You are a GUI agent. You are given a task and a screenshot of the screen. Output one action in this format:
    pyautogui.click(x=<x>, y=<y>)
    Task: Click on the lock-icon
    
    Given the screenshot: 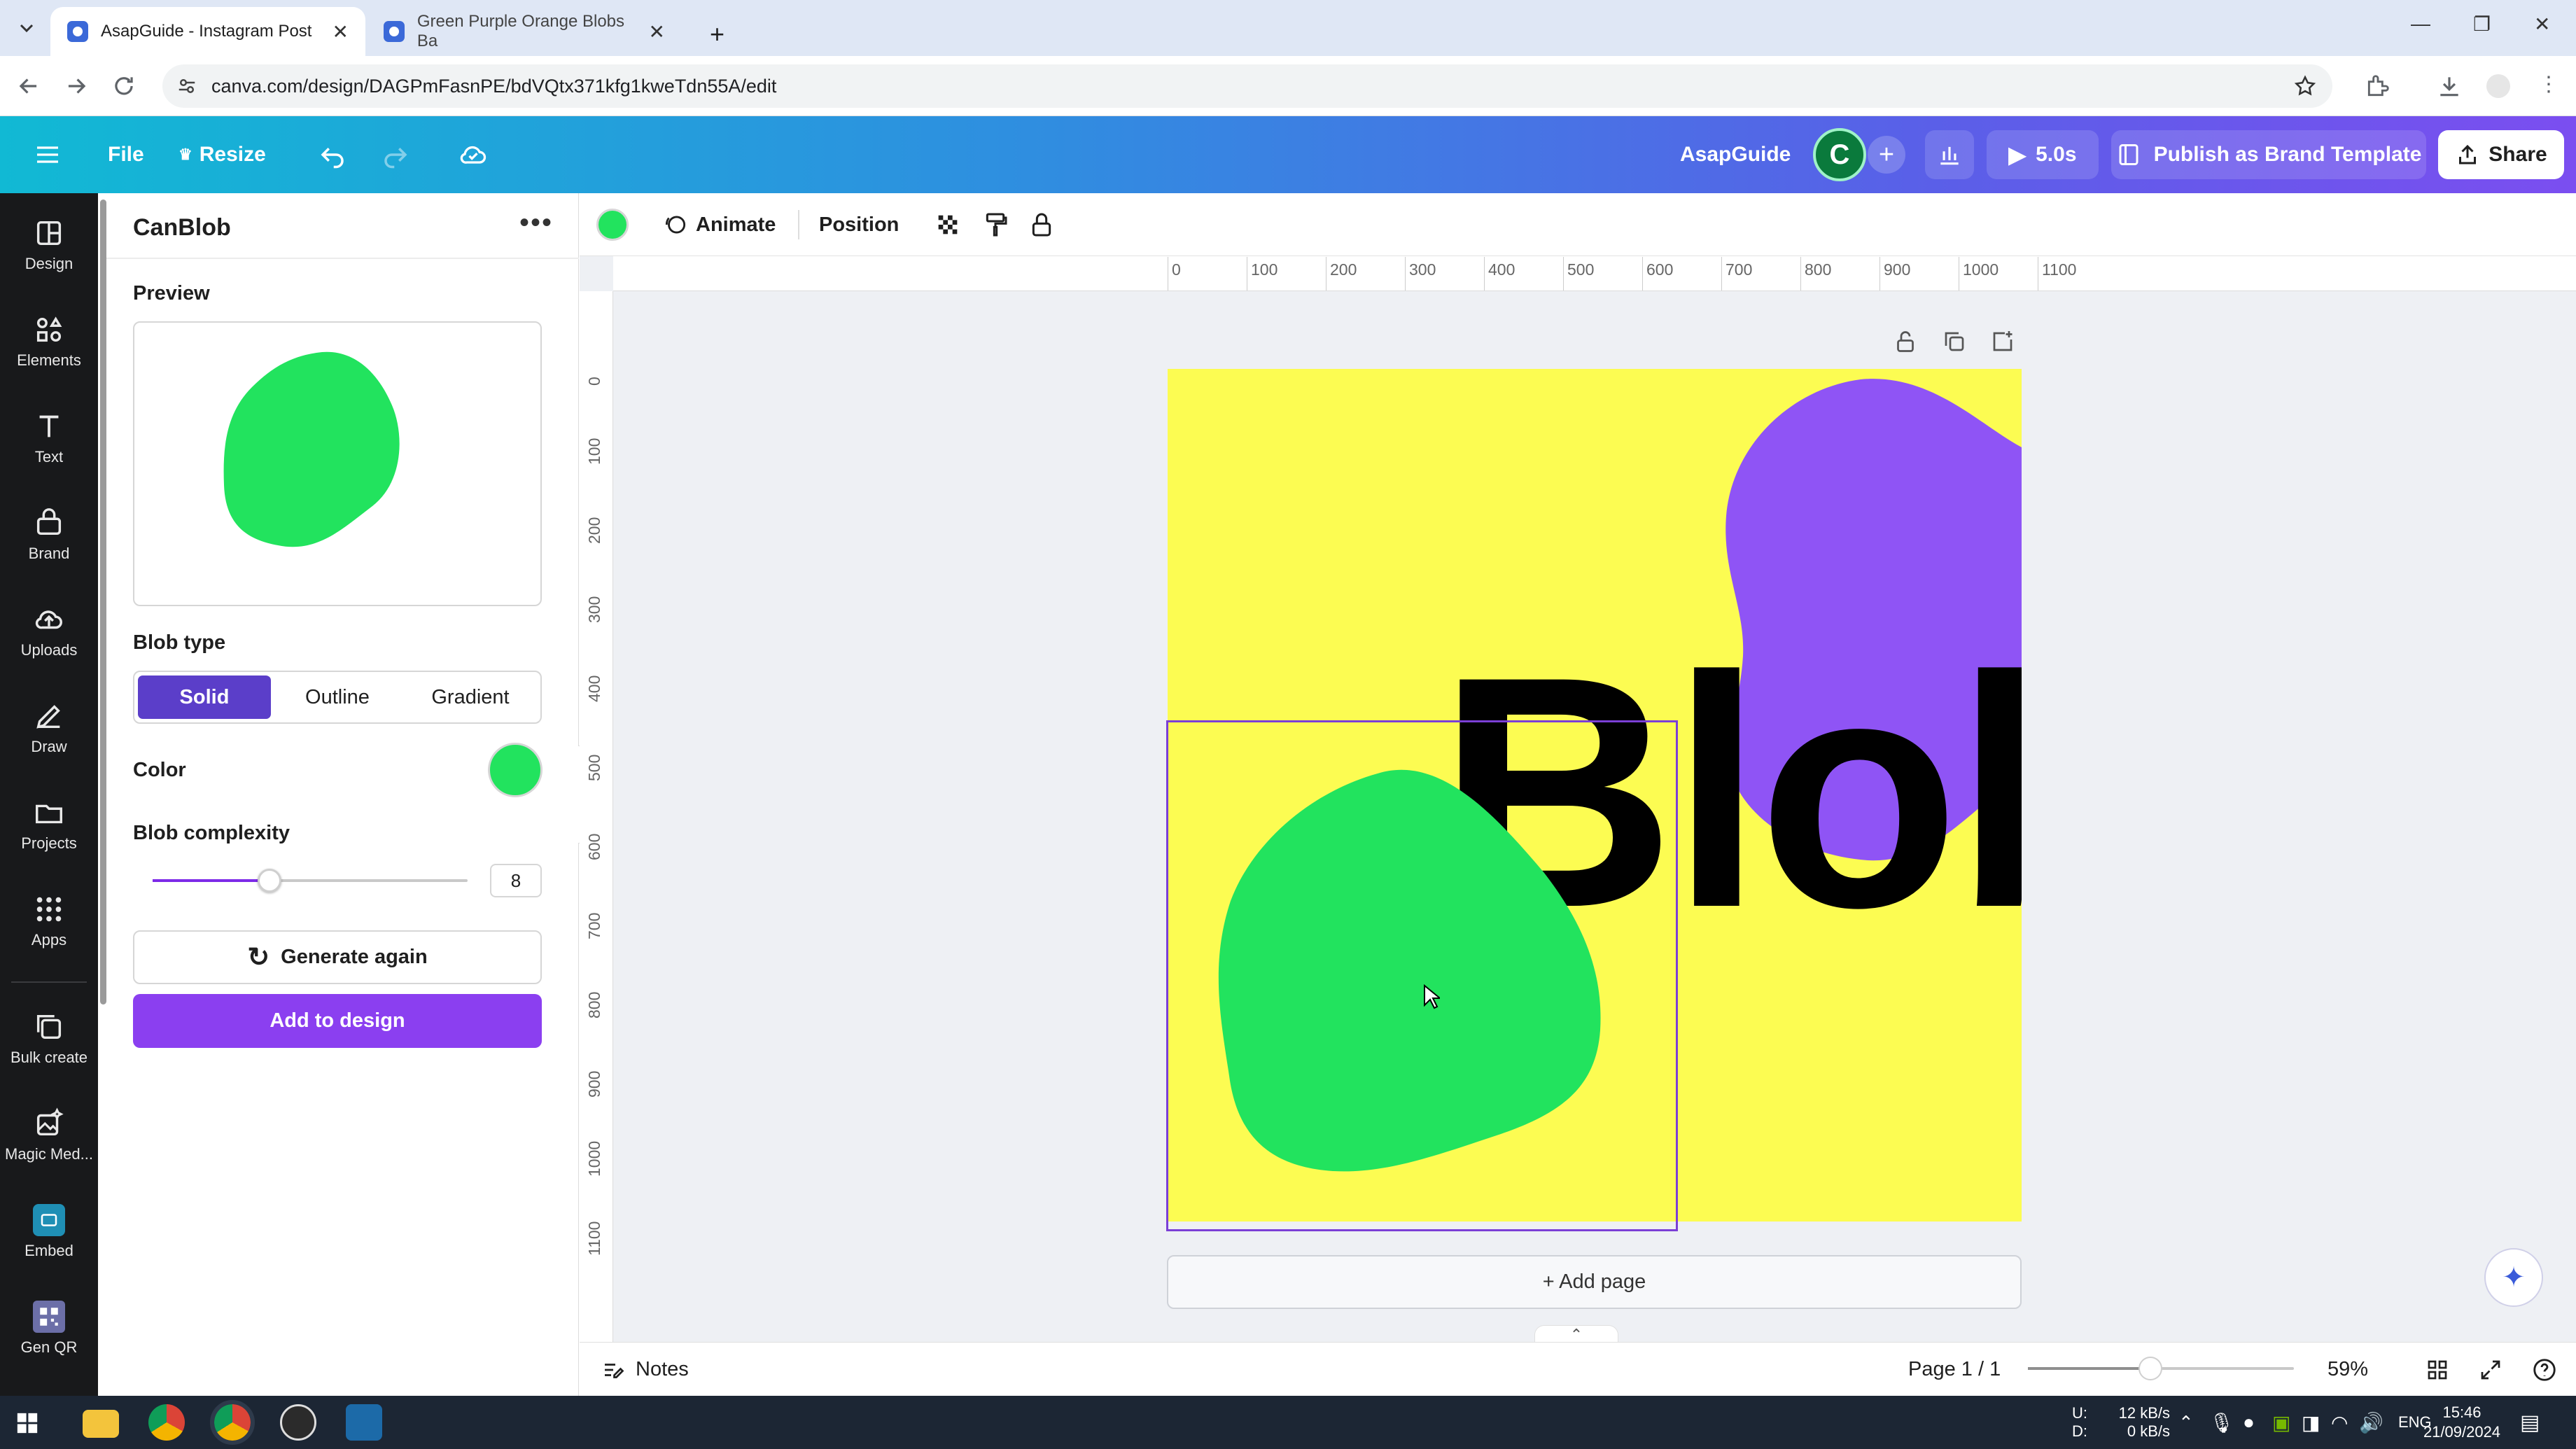 What is the action you would take?
    pyautogui.click(x=1042, y=224)
    